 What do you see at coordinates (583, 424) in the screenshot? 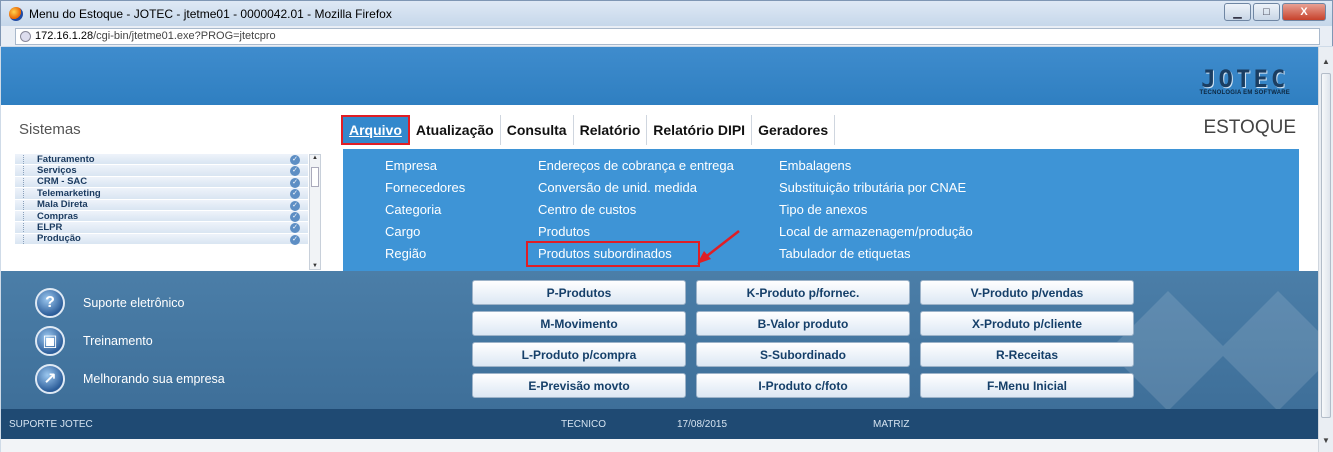
I see `status-user: TECNICO` at bounding box center [583, 424].